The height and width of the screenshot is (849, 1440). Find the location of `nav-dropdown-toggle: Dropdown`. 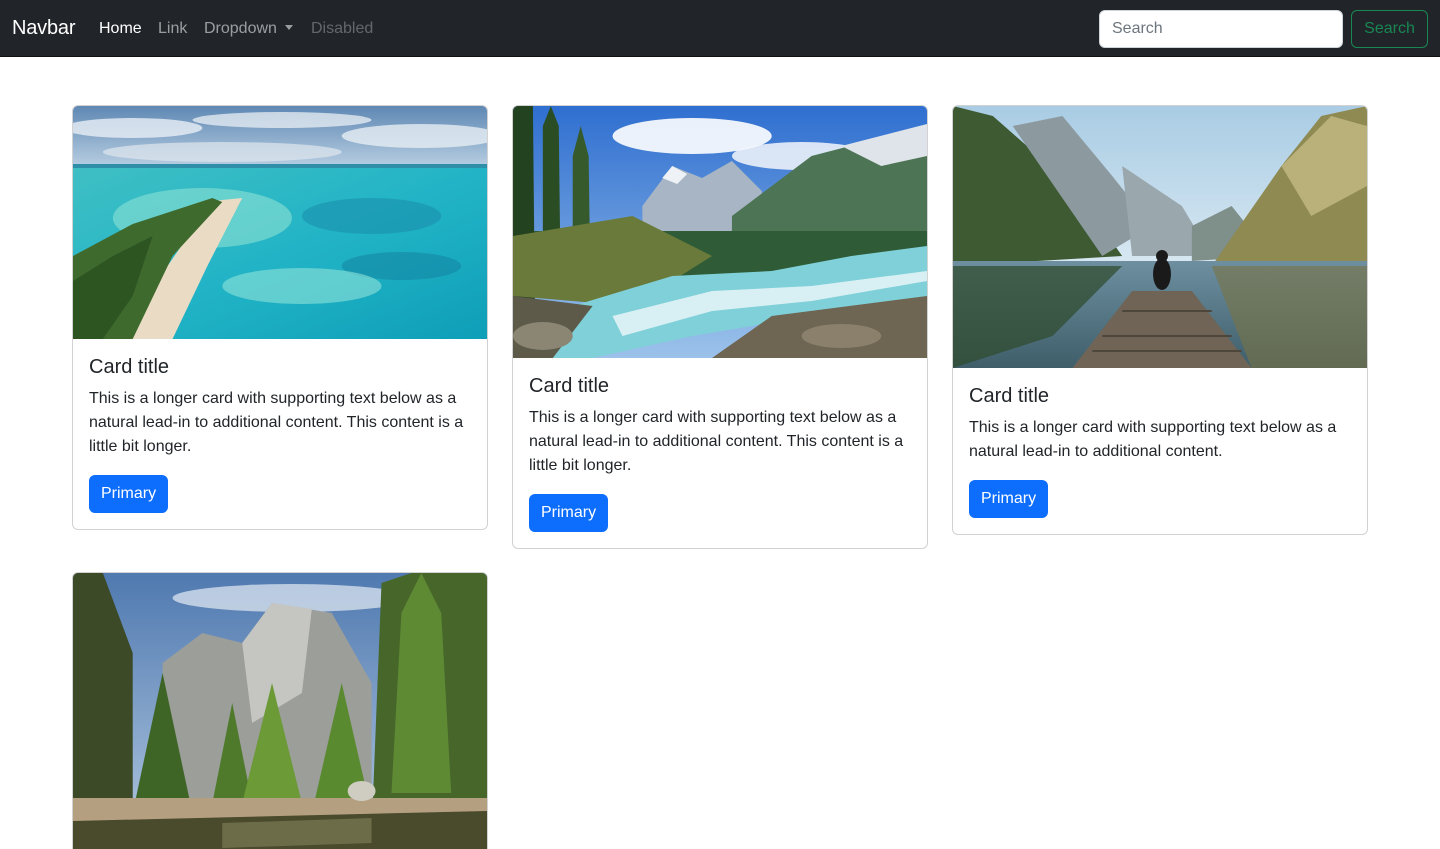

nav-dropdown-toggle: Dropdown is located at coordinates (248, 29).